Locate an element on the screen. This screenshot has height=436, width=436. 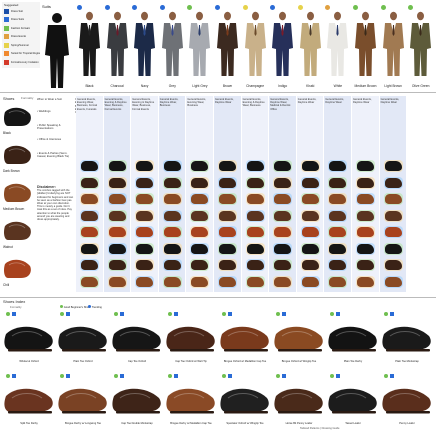
index-shoe-name: Brogue Derby w/ Longwing Toe is located at coordinates (83, 423).